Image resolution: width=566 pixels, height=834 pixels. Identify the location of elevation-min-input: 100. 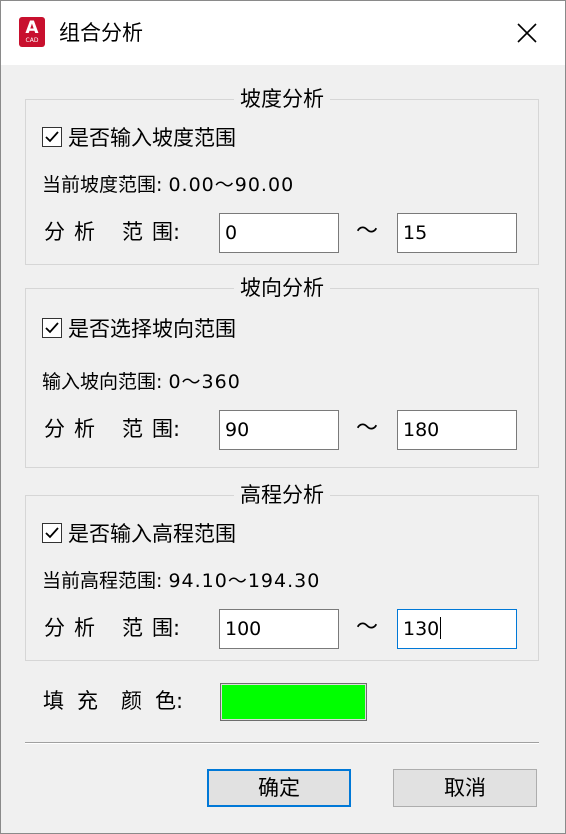
(279, 629).